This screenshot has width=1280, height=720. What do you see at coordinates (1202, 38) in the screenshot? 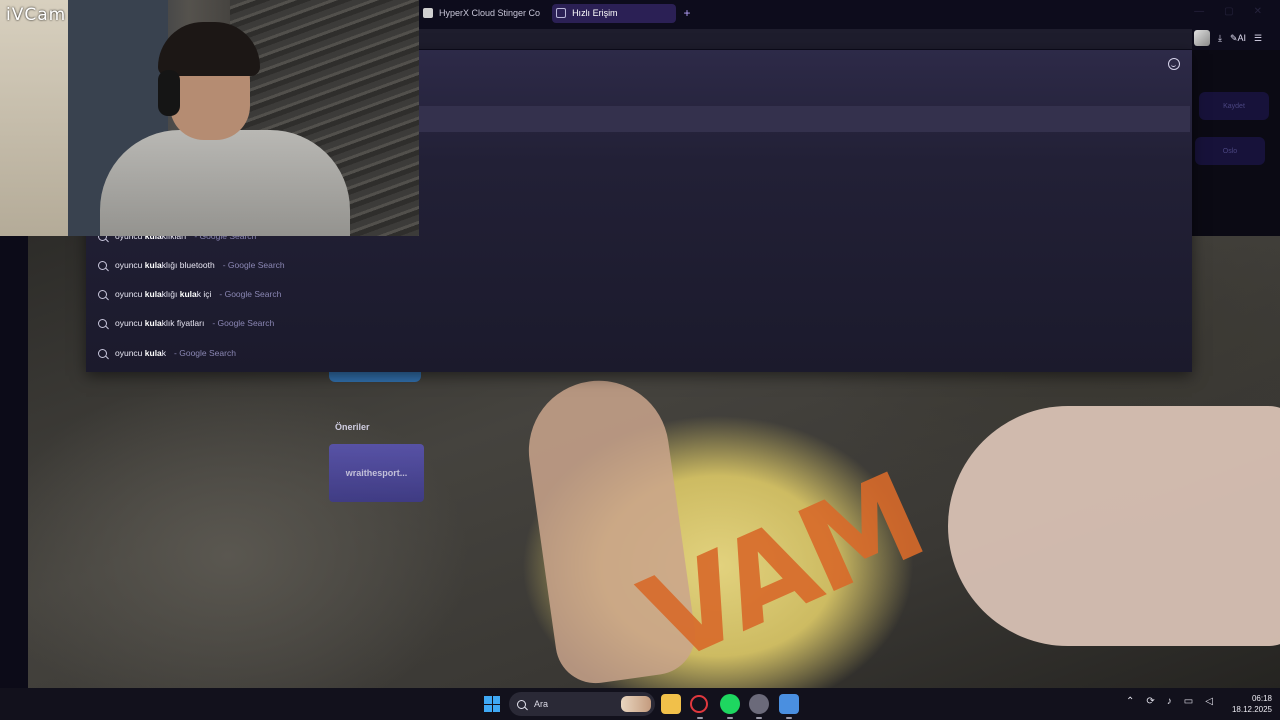
I see `avatar` at bounding box center [1202, 38].